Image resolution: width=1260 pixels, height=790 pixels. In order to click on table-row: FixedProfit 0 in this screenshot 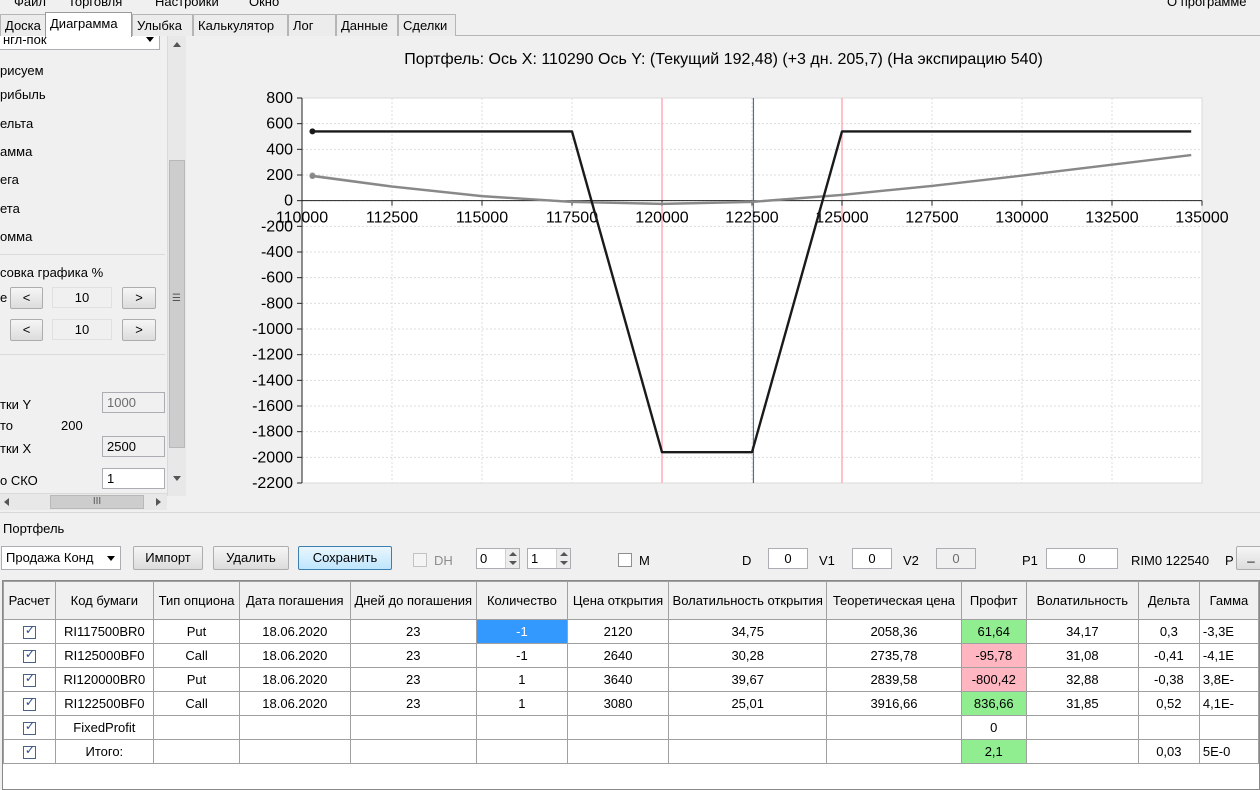, I will do `click(631, 727)`.